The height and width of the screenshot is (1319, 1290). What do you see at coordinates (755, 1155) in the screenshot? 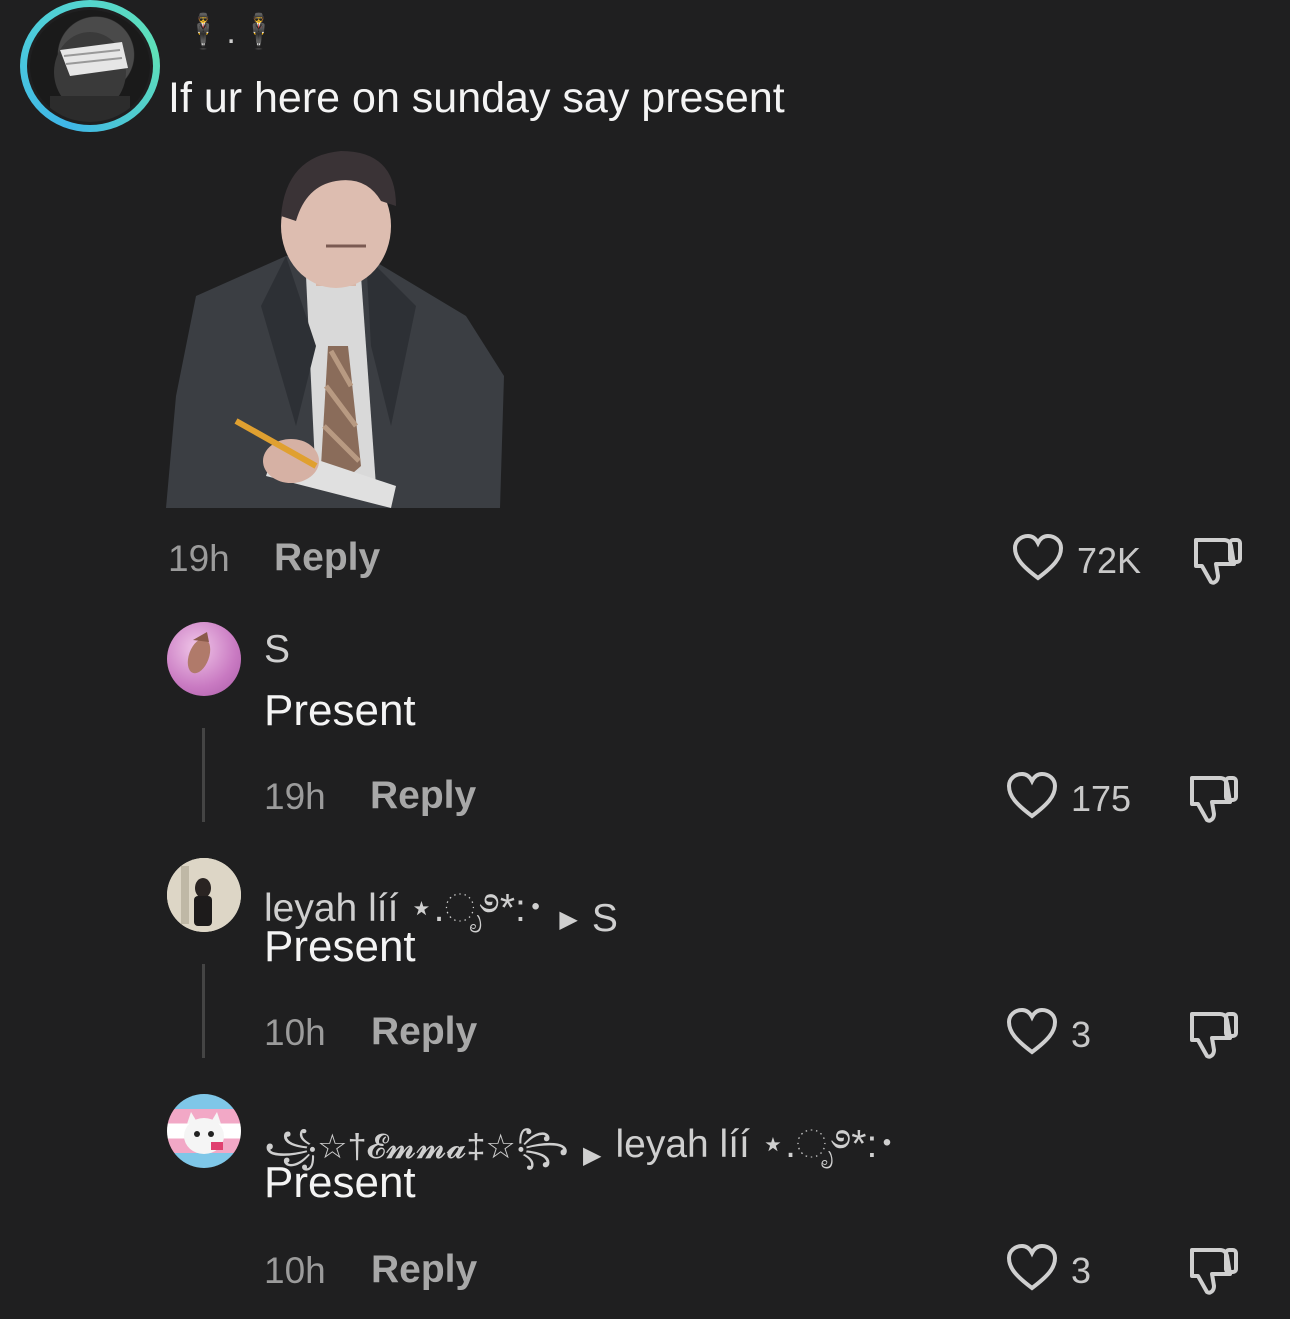
I see `reply-to-name: leyah líí ⋆.ೃ࿔*:･` at bounding box center [755, 1155].